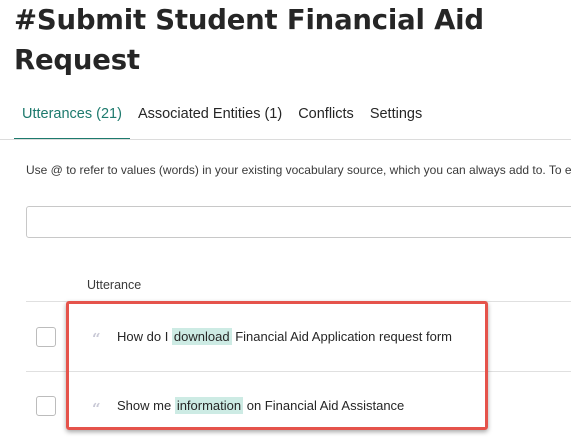  What do you see at coordinates (209, 405) in the screenshot?
I see `entity-highlight: information` at bounding box center [209, 405].